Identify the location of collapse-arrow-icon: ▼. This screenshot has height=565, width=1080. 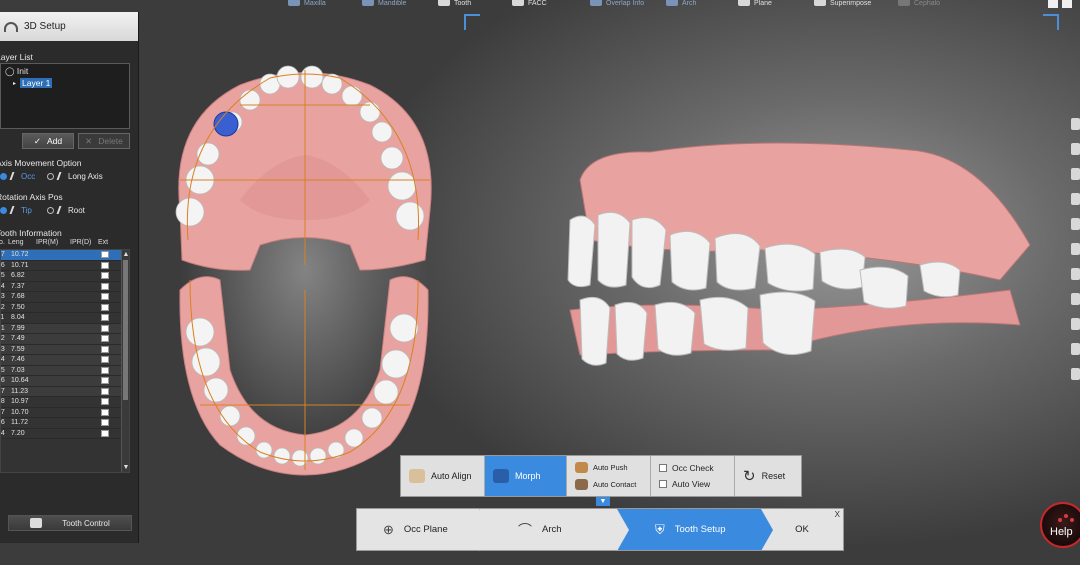
(603, 501).